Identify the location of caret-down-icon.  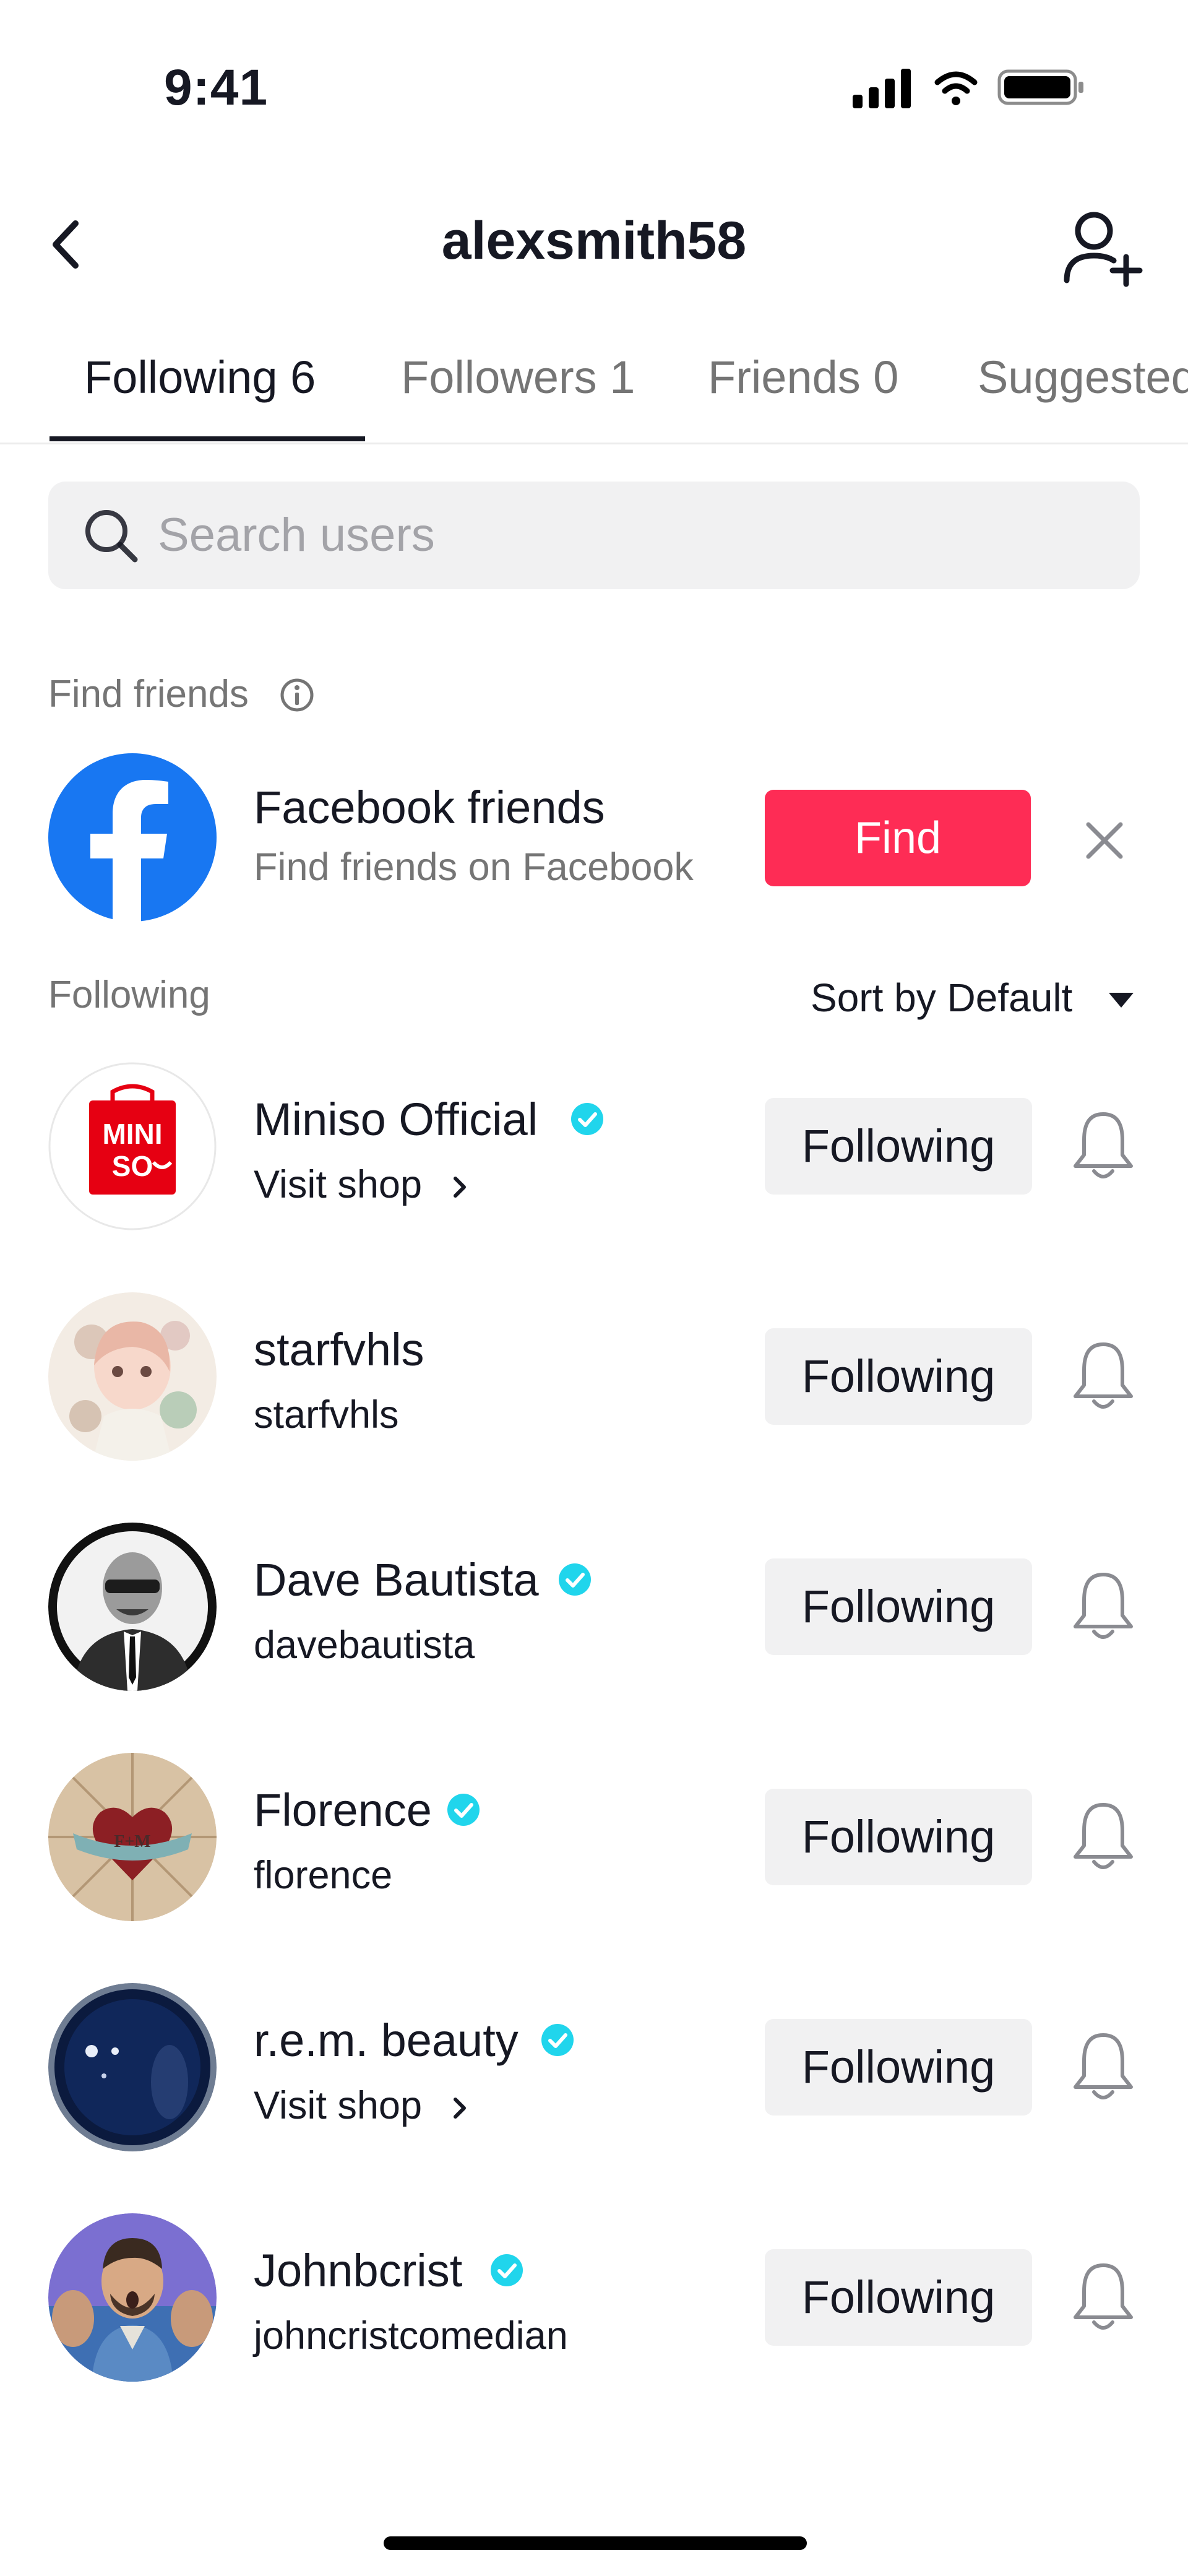
(1121, 999).